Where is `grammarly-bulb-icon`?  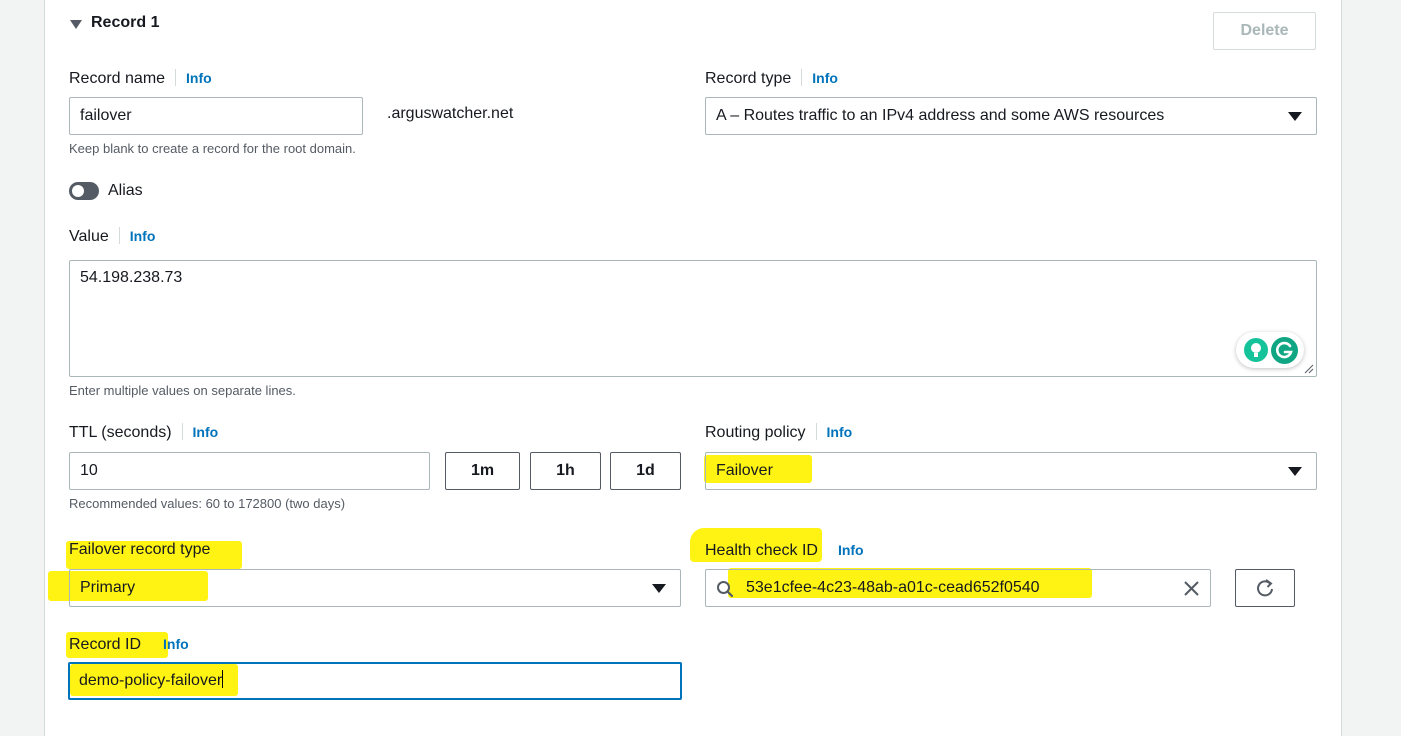
grammarly-bulb-icon is located at coordinates (1256, 350).